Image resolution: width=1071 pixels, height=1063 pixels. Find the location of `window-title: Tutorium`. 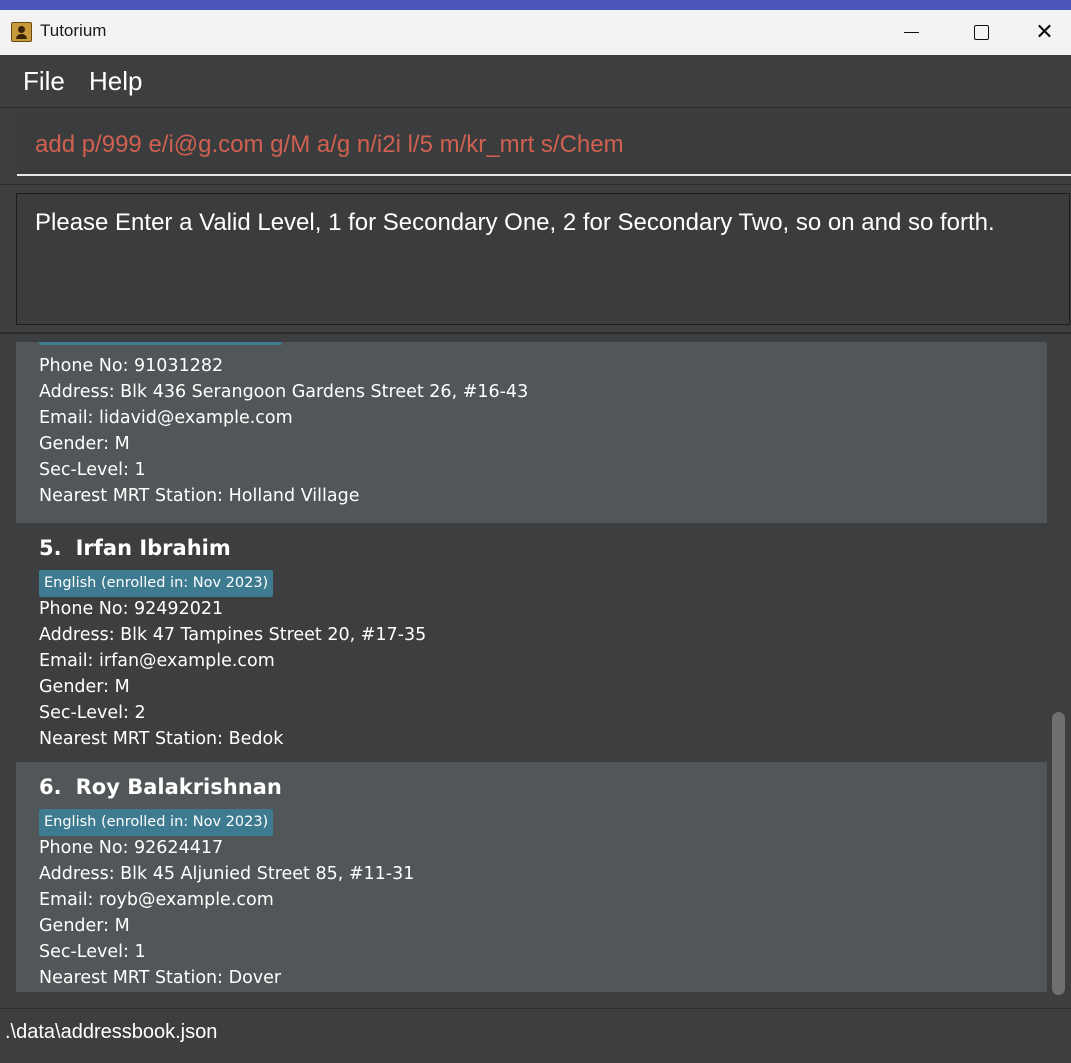

window-title: Tutorium is located at coordinates (73, 30).